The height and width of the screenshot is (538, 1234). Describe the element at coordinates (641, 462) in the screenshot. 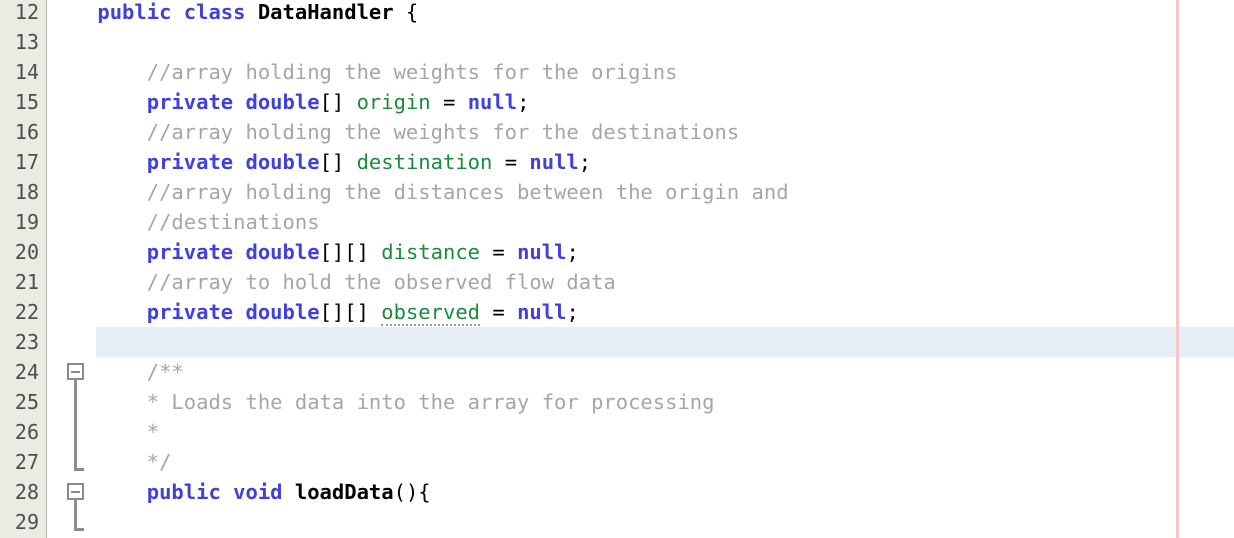

I see `code-line: */` at that location.